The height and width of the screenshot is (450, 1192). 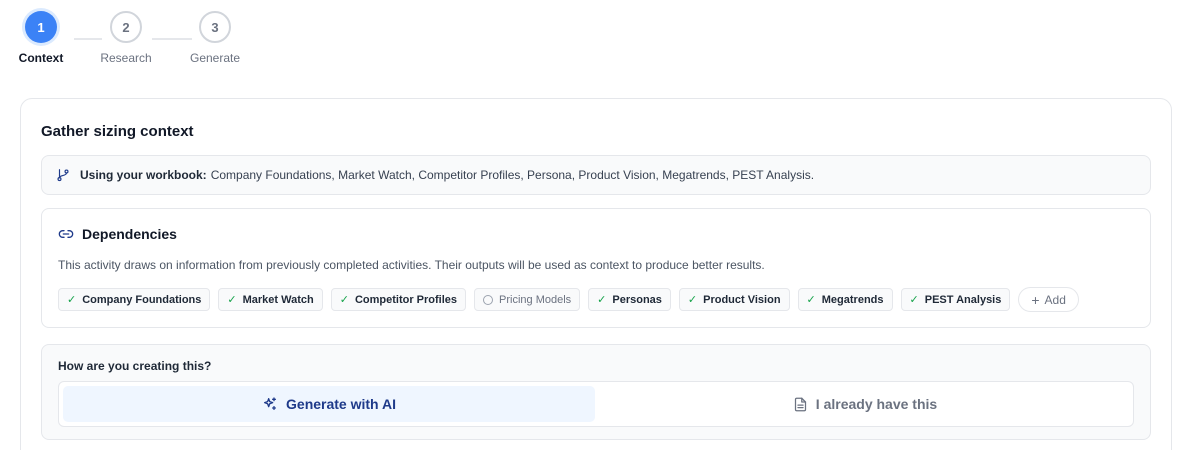 What do you see at coordinates (596, 404) in the screenshot?
I see `creation-method-toggle: Generate with AI I already have this` at bounding box center [596, 404].